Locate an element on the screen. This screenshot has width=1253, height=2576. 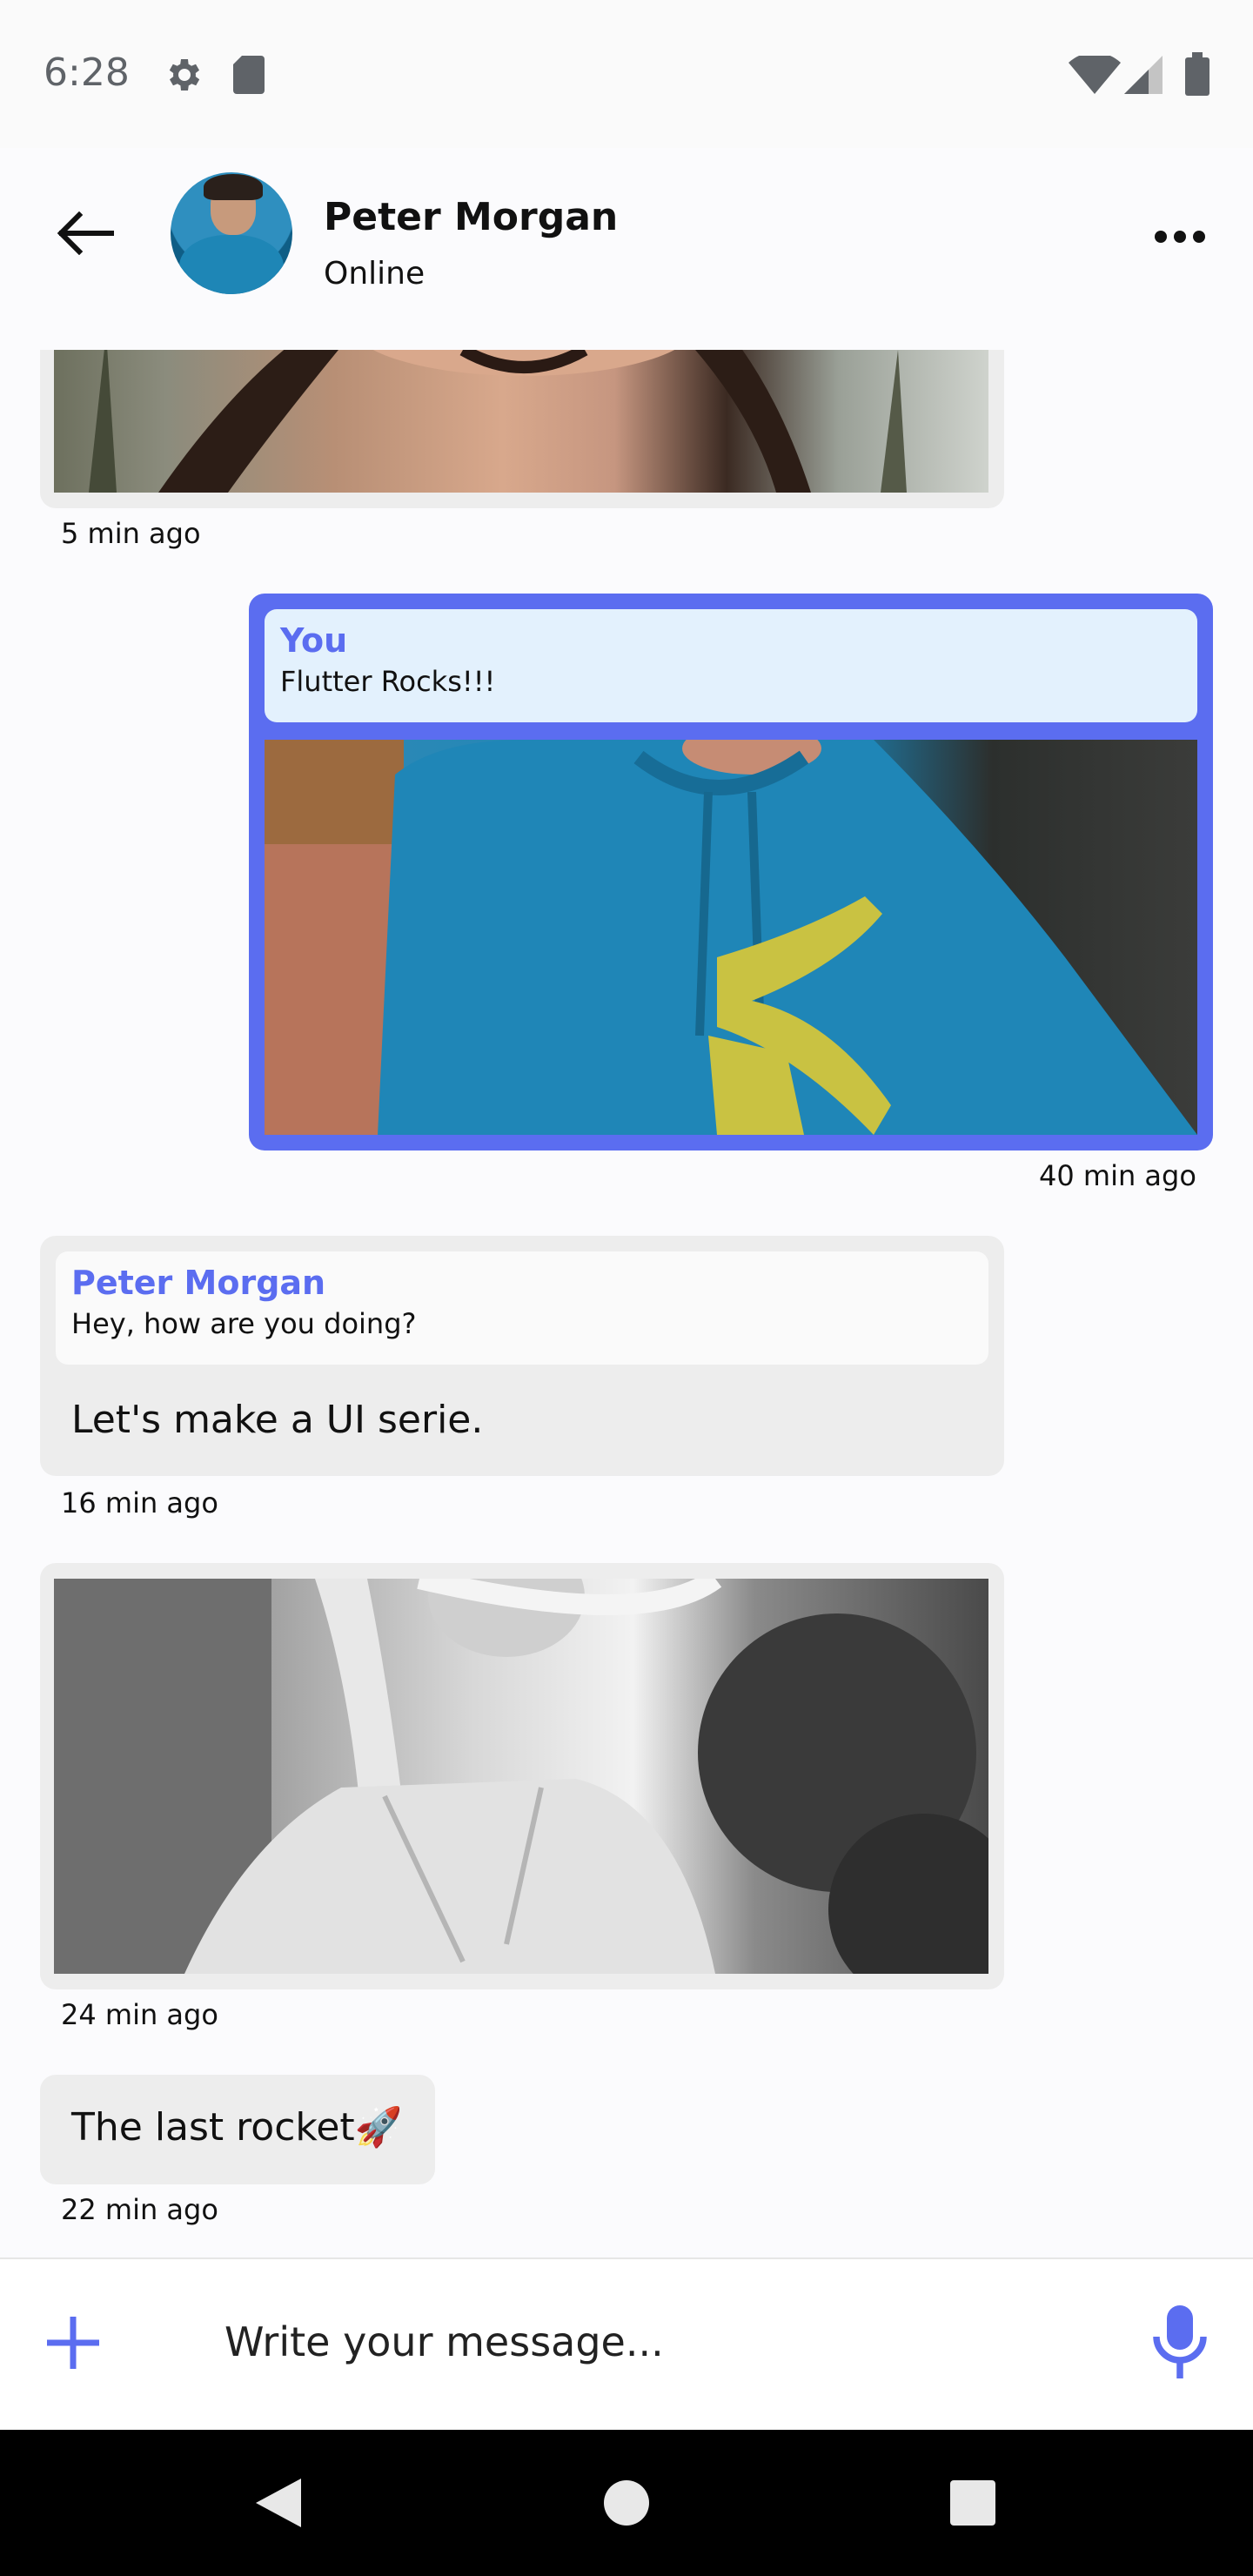
system-navigation-bar is located at coordinates (626, 2503).